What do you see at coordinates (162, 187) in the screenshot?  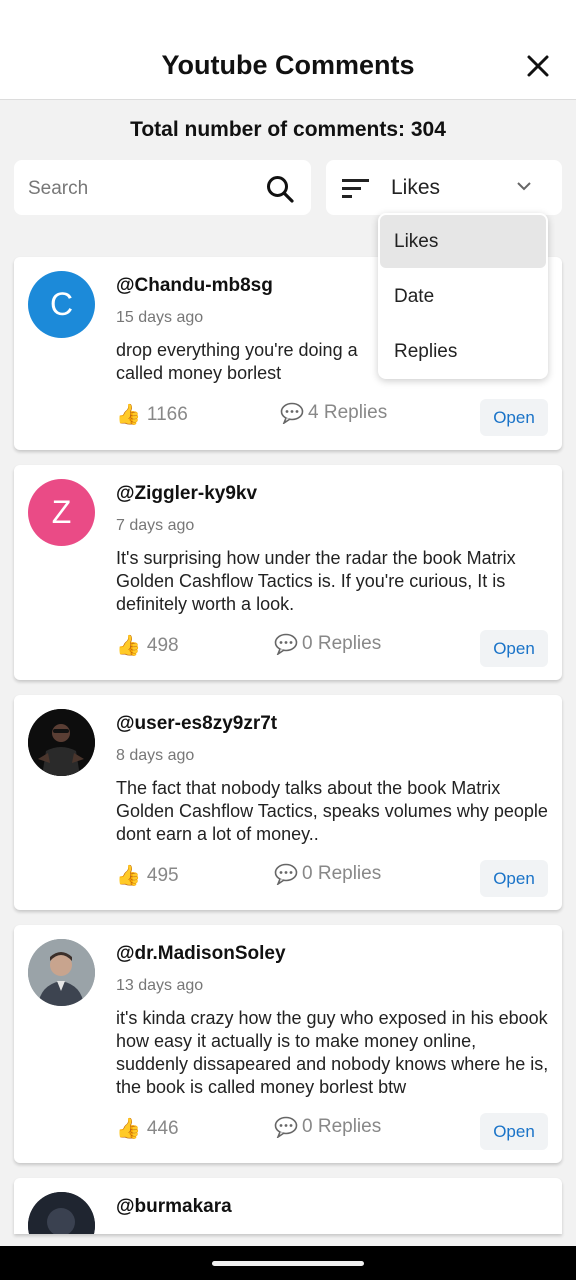 I see `search-input: Search` at bounding box center [162, 187].